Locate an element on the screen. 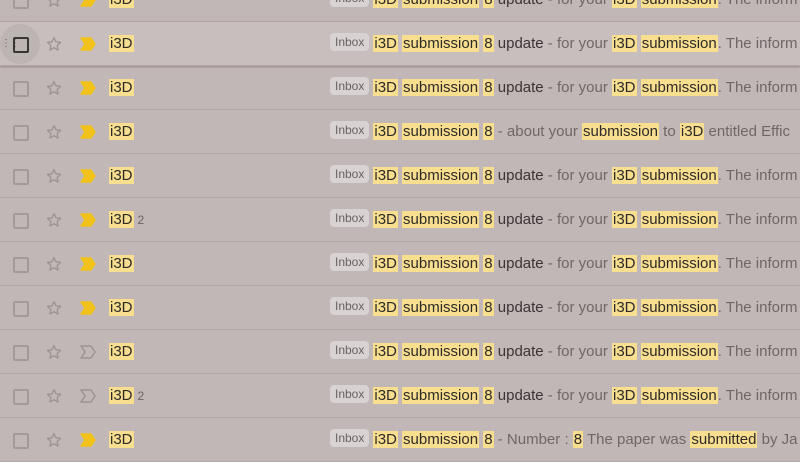 This screenshot has width=800, height=462. text-segment: to is located at coordinates (669, 131).